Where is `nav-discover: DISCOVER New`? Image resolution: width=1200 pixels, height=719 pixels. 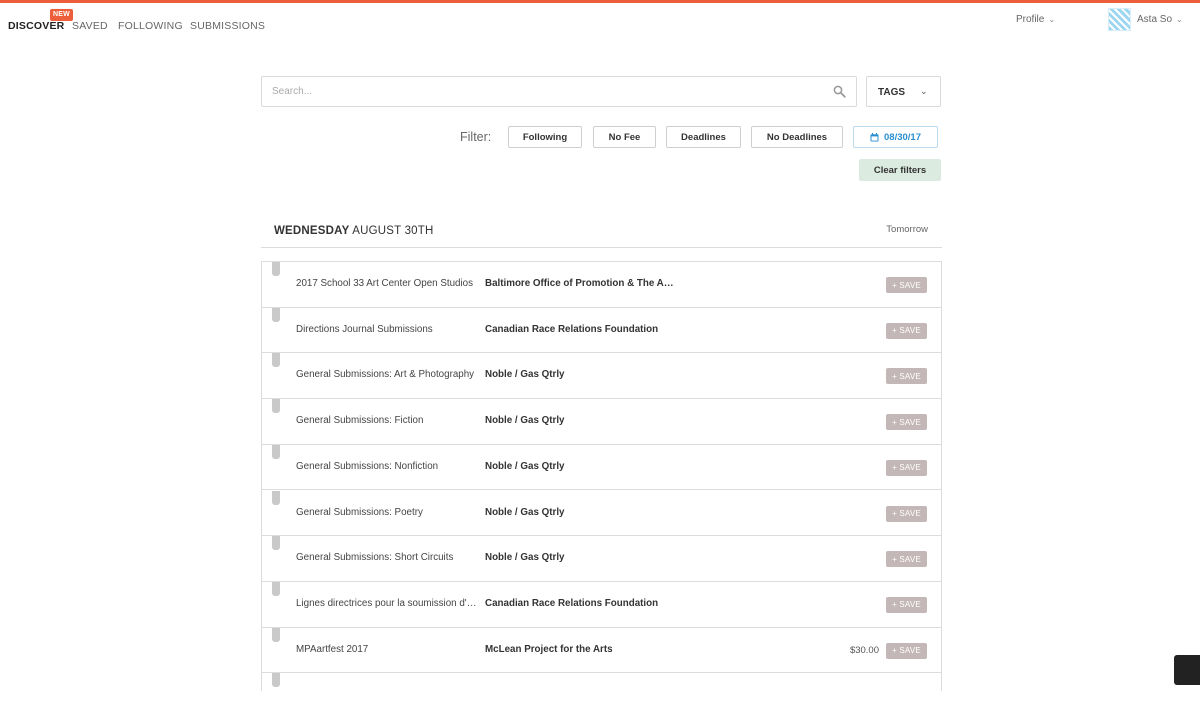 nav-discover: DISCOVER New is located at coordinates (40, 20).